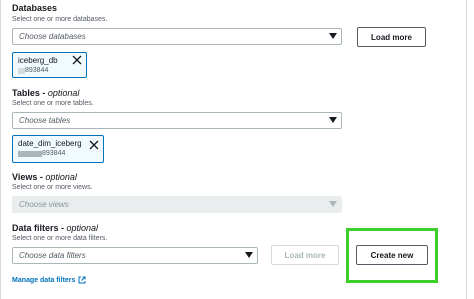 This screenshot has height=299, width=474. Describe the element at coordinates (44, 177) in the screenshot. I see `views-label: Views - optional` at that location.